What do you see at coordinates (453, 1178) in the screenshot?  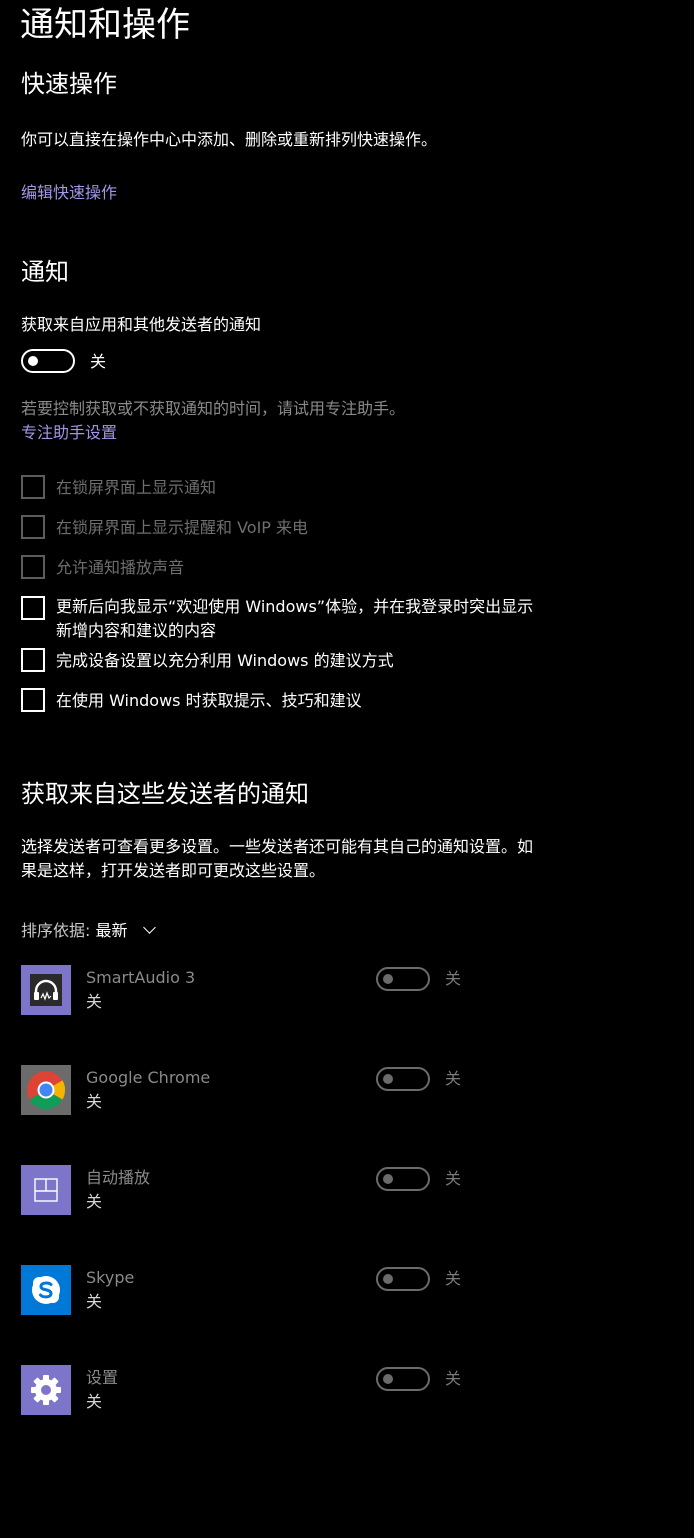 I see `app-toggle-label-autoplay: 关` at bounding box center [453, 1178].